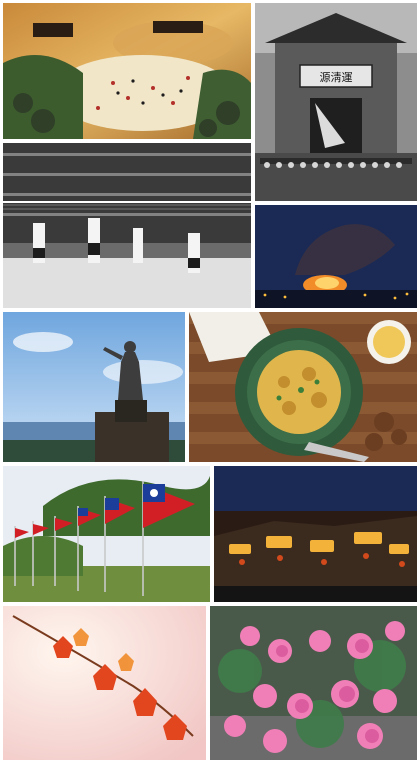 The image size is (420, 762). Describe the element at coordinates (303, 387) in the screenshot. I see `pasta-plate-tile` at that location.